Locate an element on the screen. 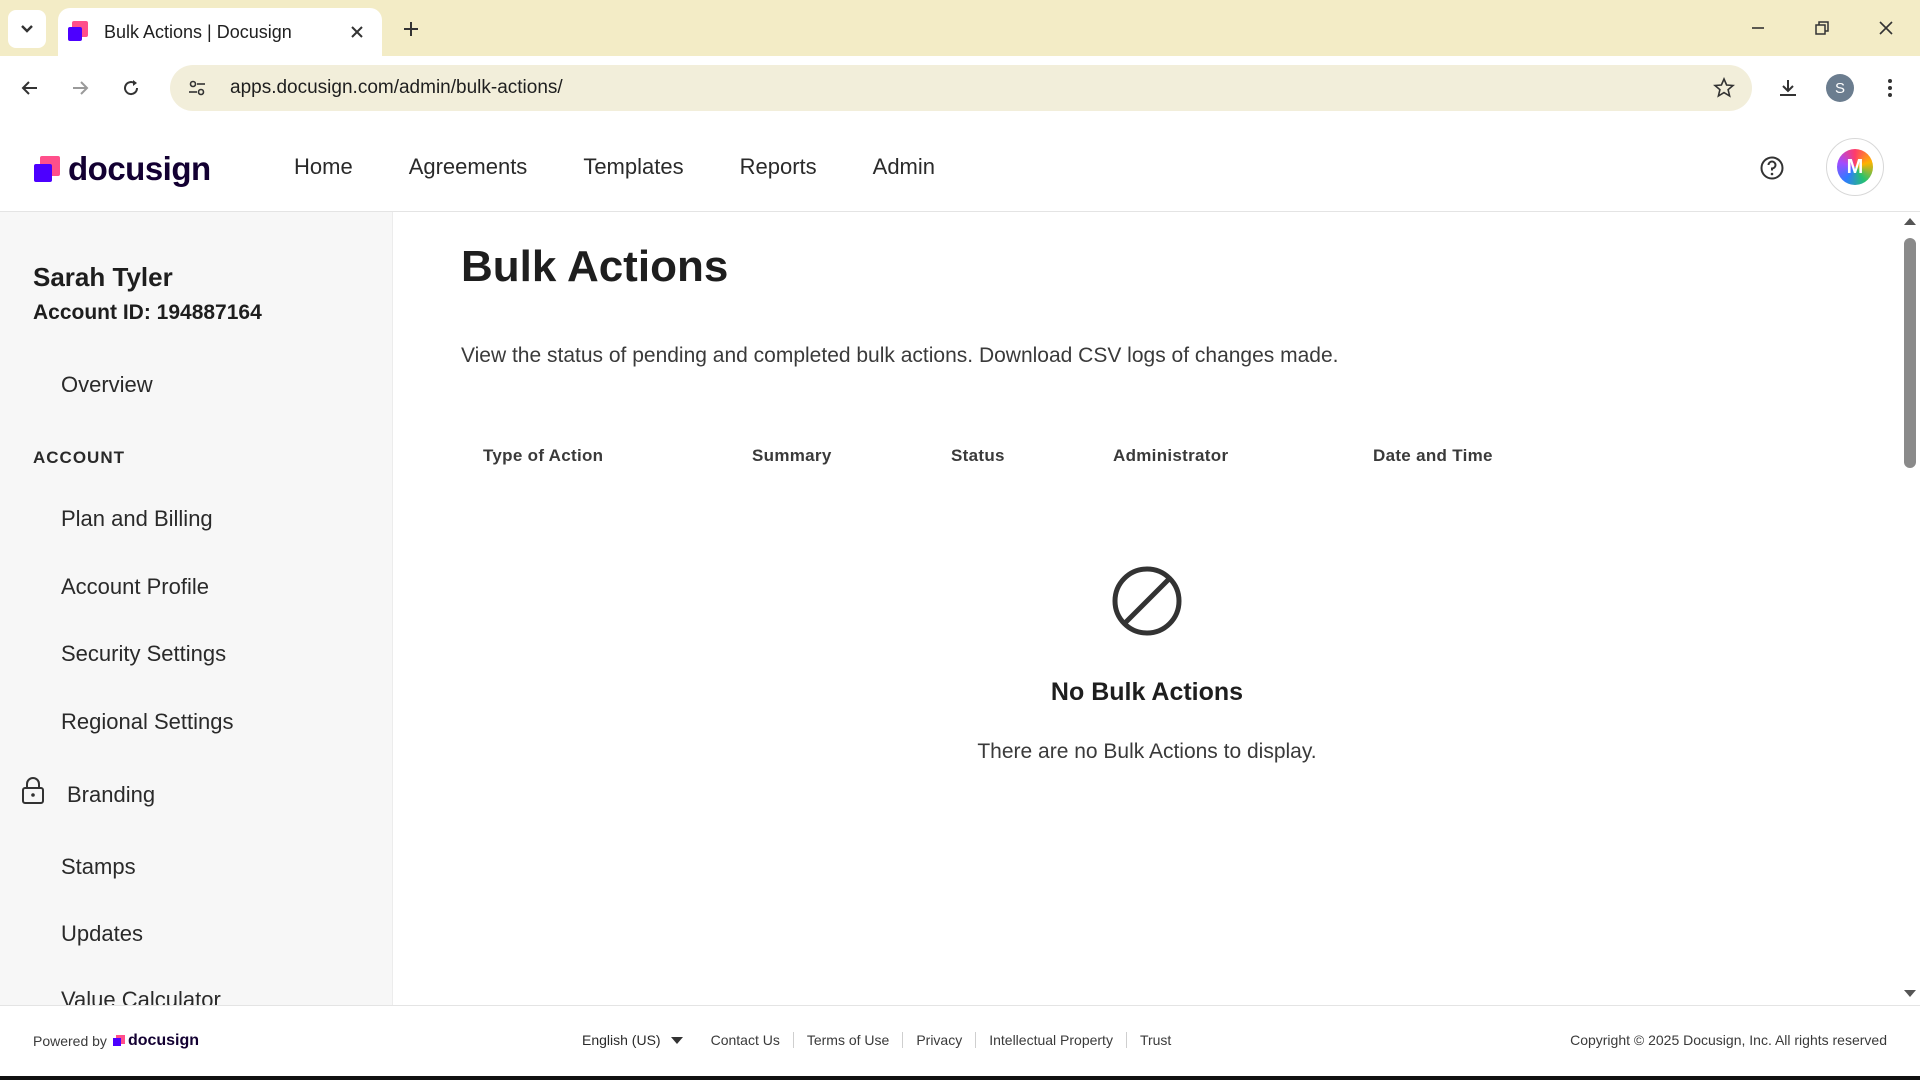 This screenshot has height=1080, width=1920. logo-text: docusign is located at coordinates (139, 168).